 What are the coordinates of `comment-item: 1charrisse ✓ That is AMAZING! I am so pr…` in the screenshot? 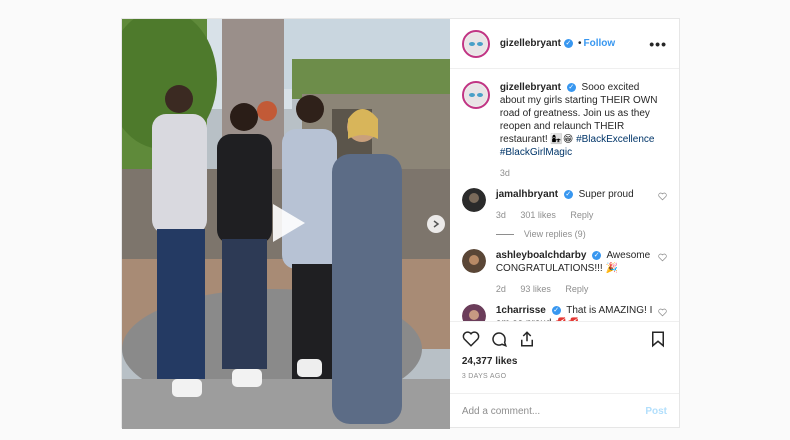 It's located at (564, 312).